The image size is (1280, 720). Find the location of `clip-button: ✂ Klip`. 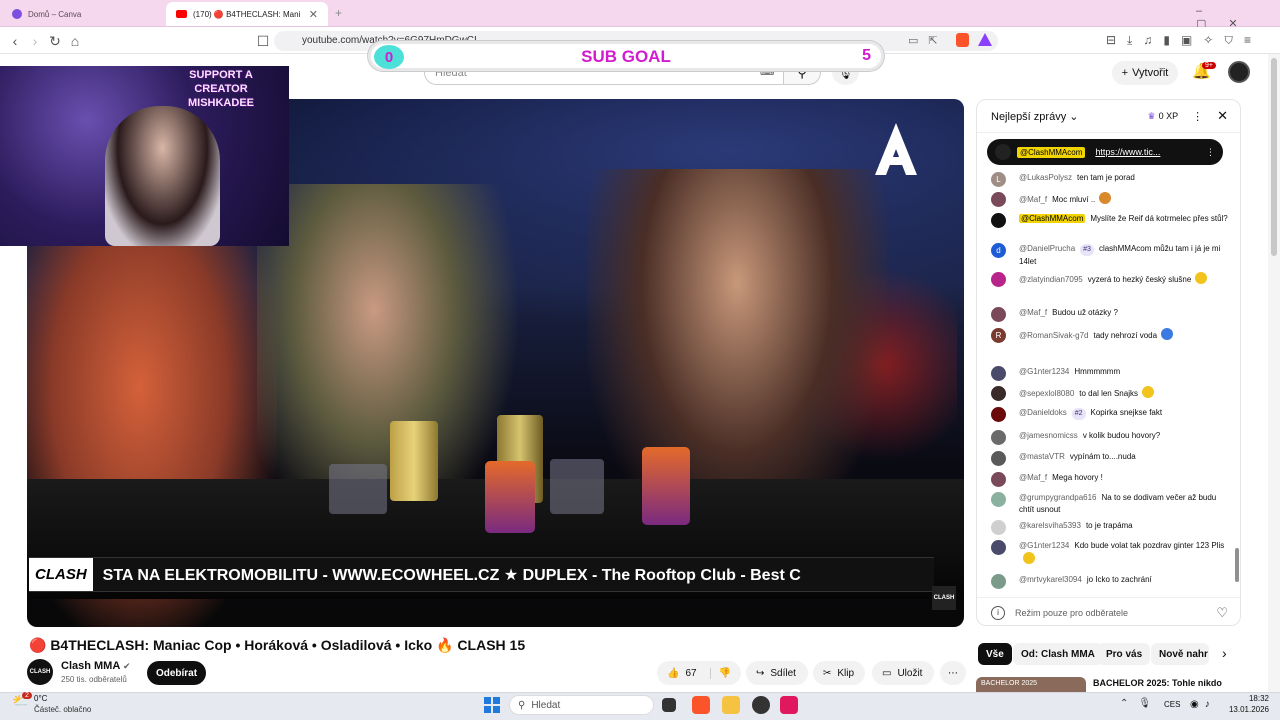

clip-button: ✂ Klip is located at coordinates (839, 673).